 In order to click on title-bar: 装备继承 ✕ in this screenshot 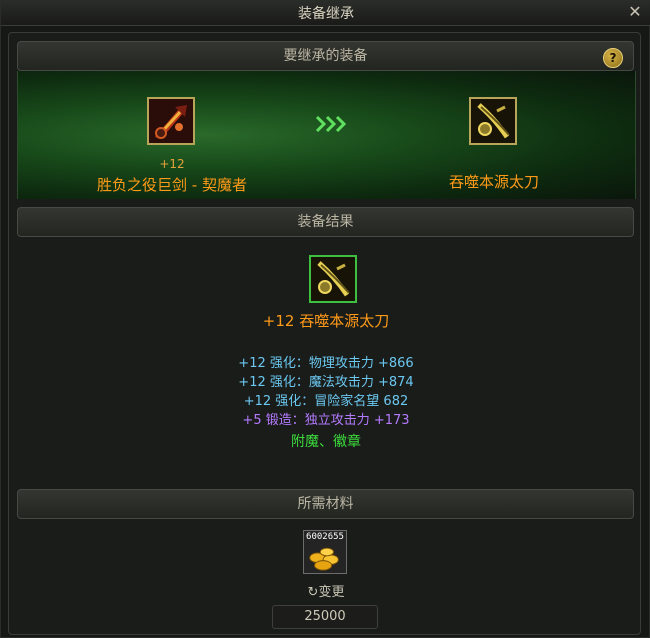, I will do `click(325, 13)`.